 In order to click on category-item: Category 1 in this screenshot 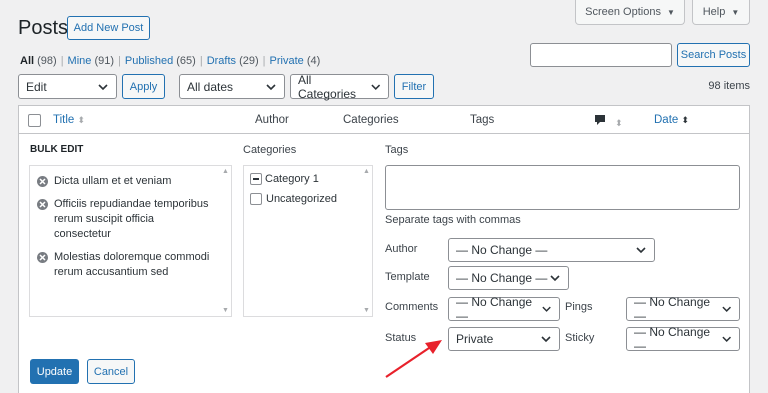, I will do `click(284, 179)`.